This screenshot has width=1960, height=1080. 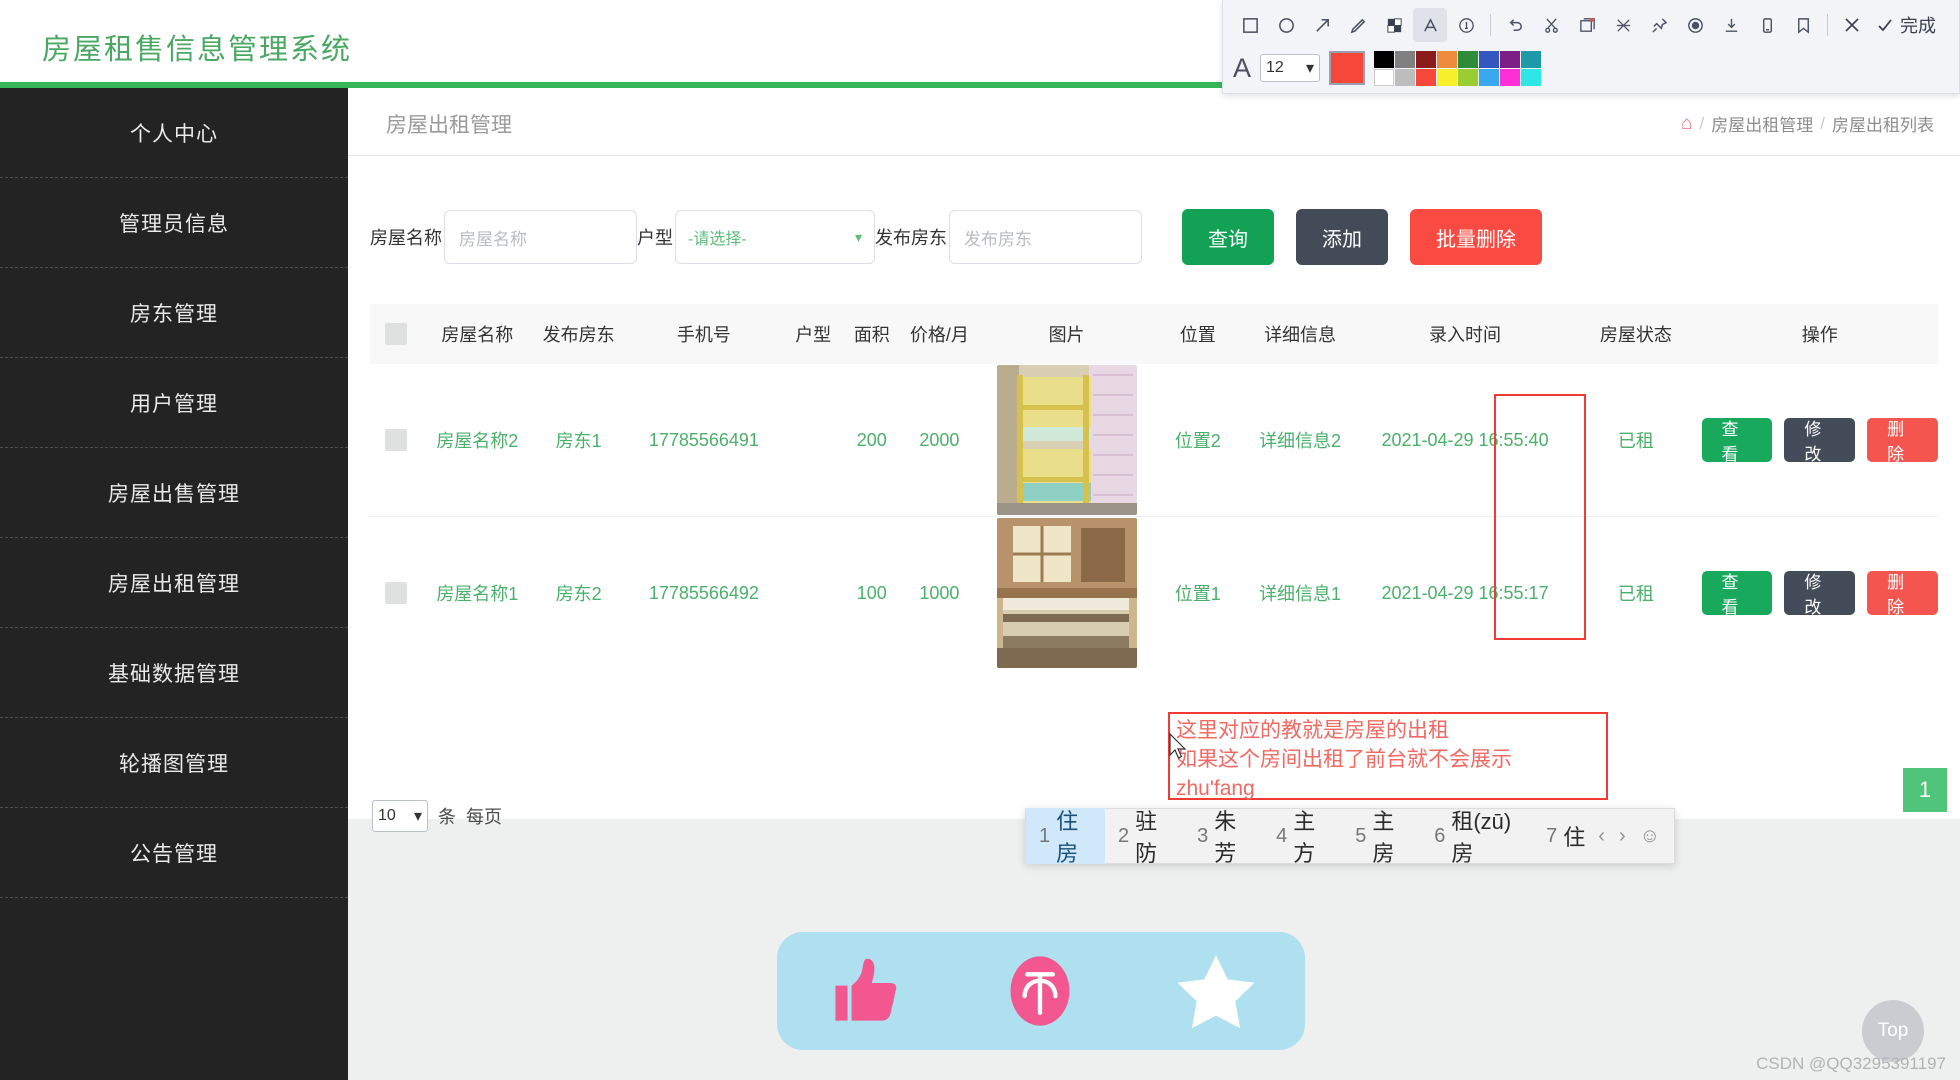 I want to click on sidebar-item-house-rent-manage: 房屋出租管理, so click(x=174, y=583).